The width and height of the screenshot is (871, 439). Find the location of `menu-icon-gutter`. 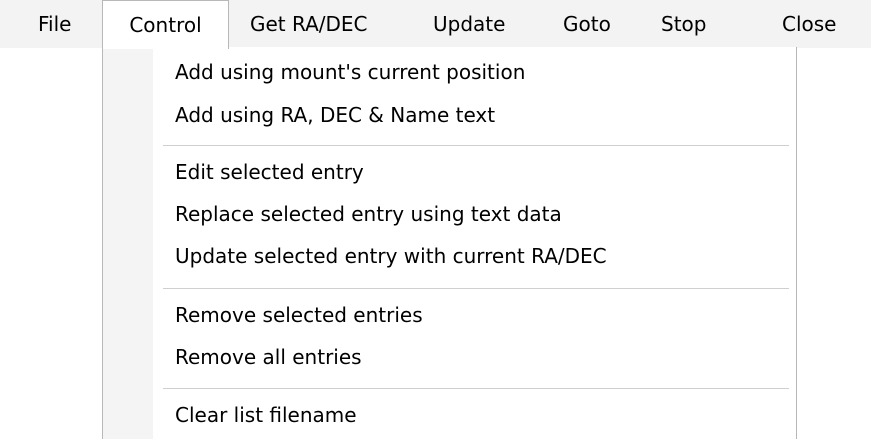

menu-icon-gutter is located at coordinates (128, 243).